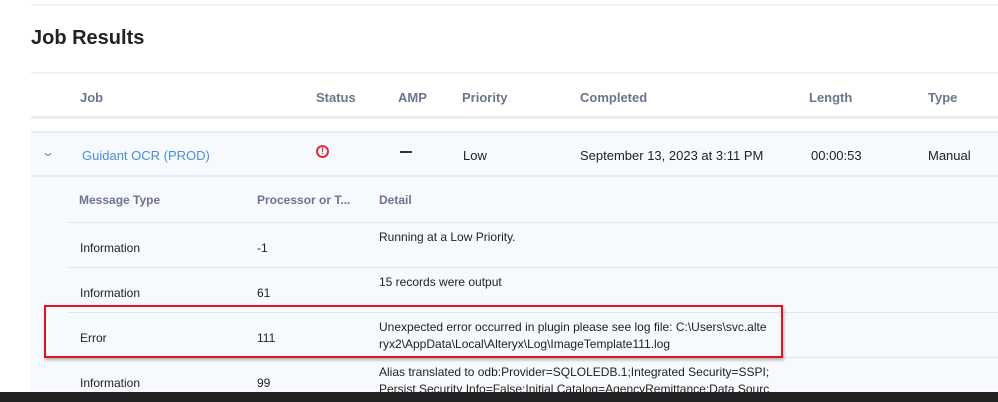 This screenshot has width=998, height=402. I want to click on chevron-down-icon: ⌄, so click(48, 152).